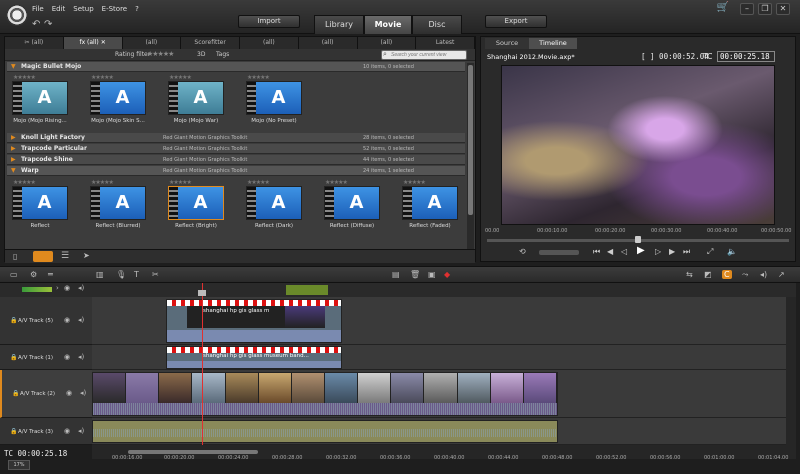 The height and width of the screenshot is (474, 800). Describe the element at coordinates (274, 205) in the screenshot. I see `effect-tile: ★★★★★ A Reflect (Dark)` at that location.